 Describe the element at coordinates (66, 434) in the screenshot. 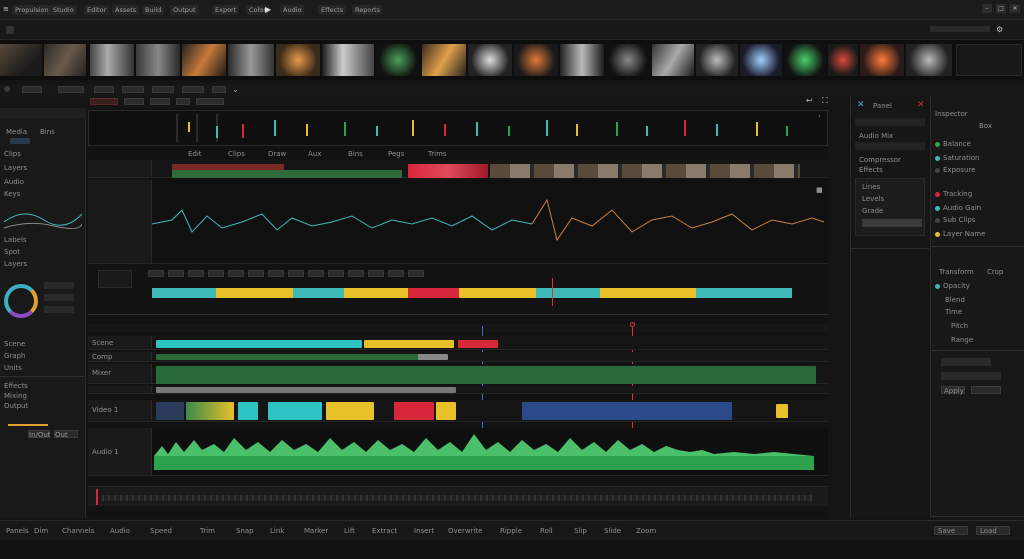

I see `out-button: Out` at that location.